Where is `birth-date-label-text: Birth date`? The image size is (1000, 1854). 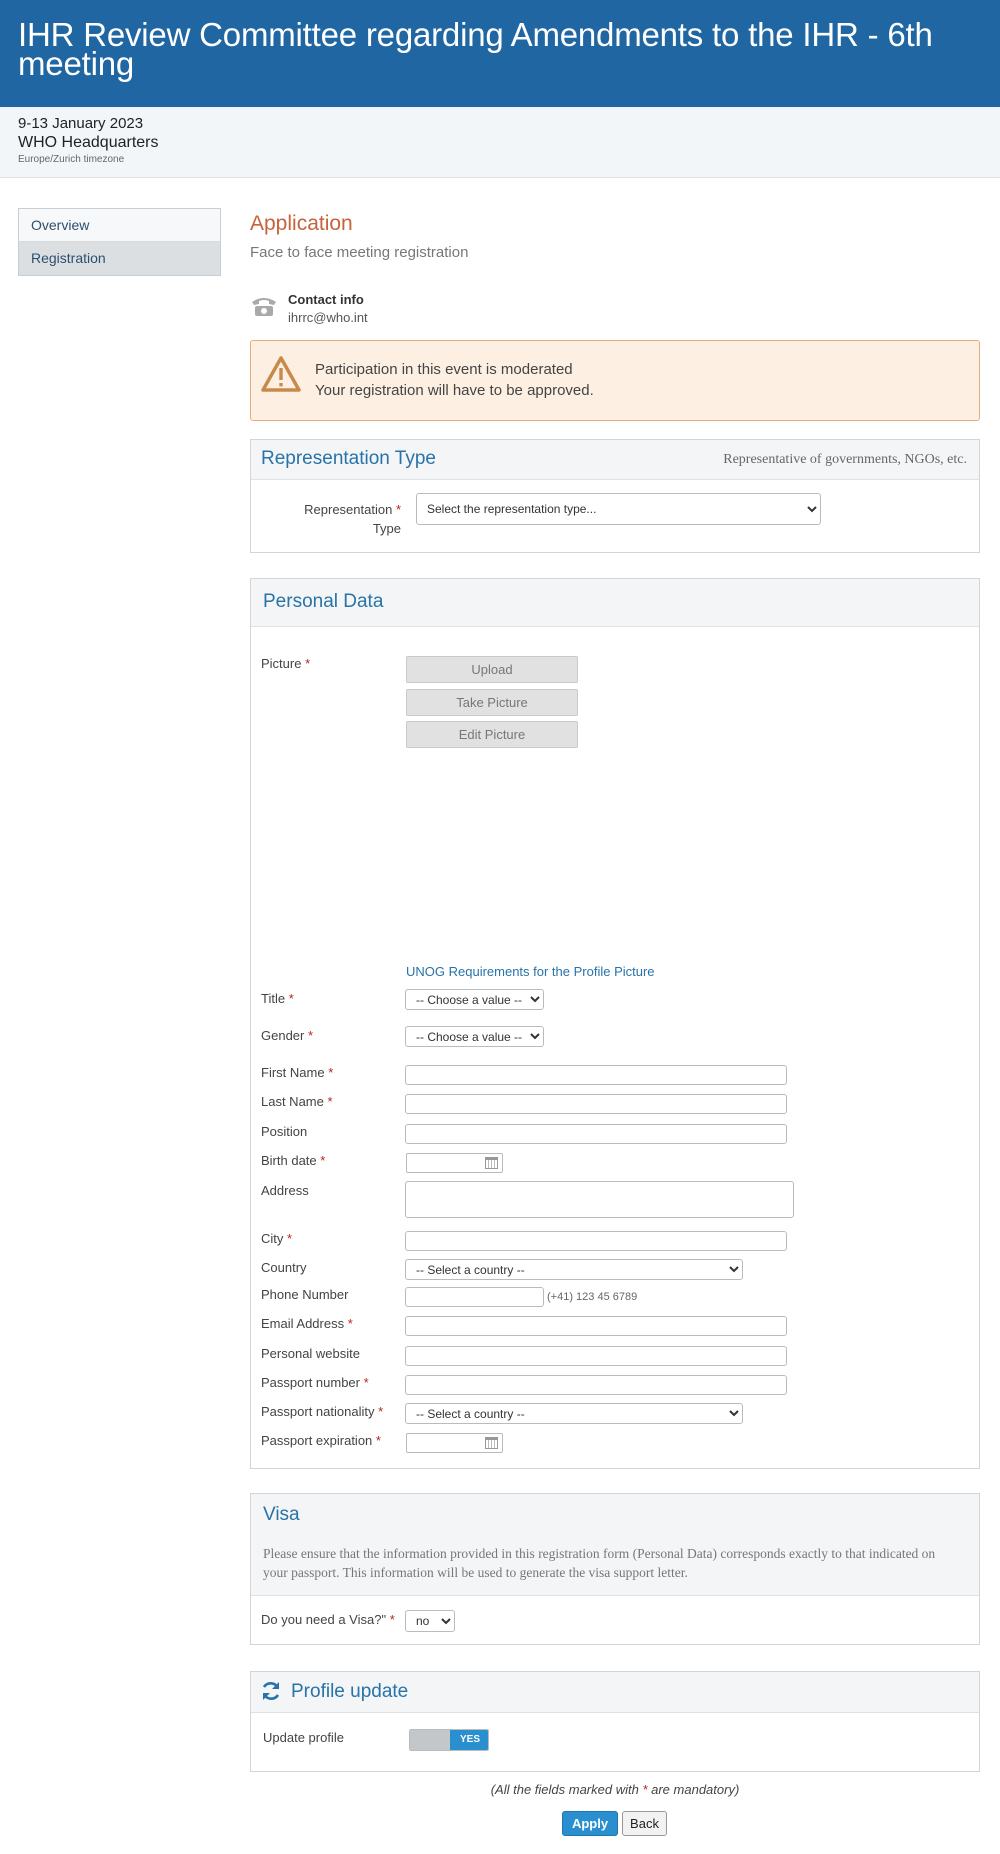
birth-date-label-text: Birth date is located at coordinates (289, 1160).